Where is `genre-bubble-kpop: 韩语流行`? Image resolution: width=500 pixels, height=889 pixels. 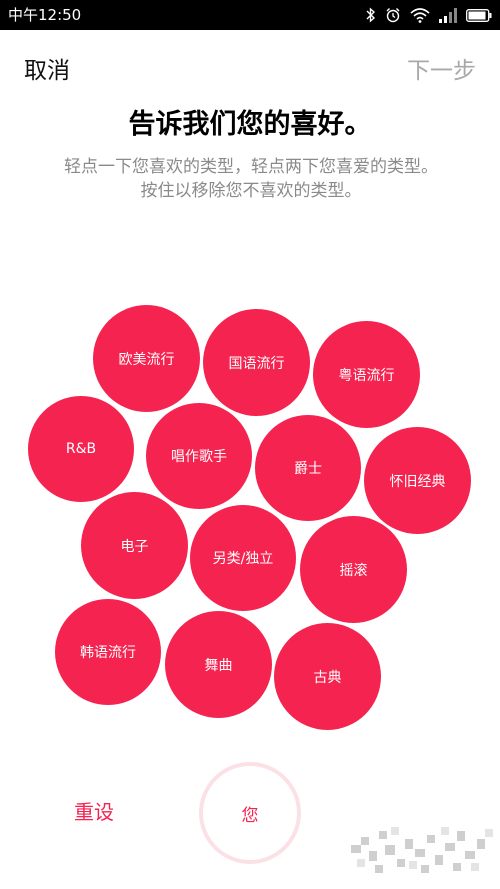 genre-bubble-kpop: 韩语流行 is located at coordinates (108, 652).